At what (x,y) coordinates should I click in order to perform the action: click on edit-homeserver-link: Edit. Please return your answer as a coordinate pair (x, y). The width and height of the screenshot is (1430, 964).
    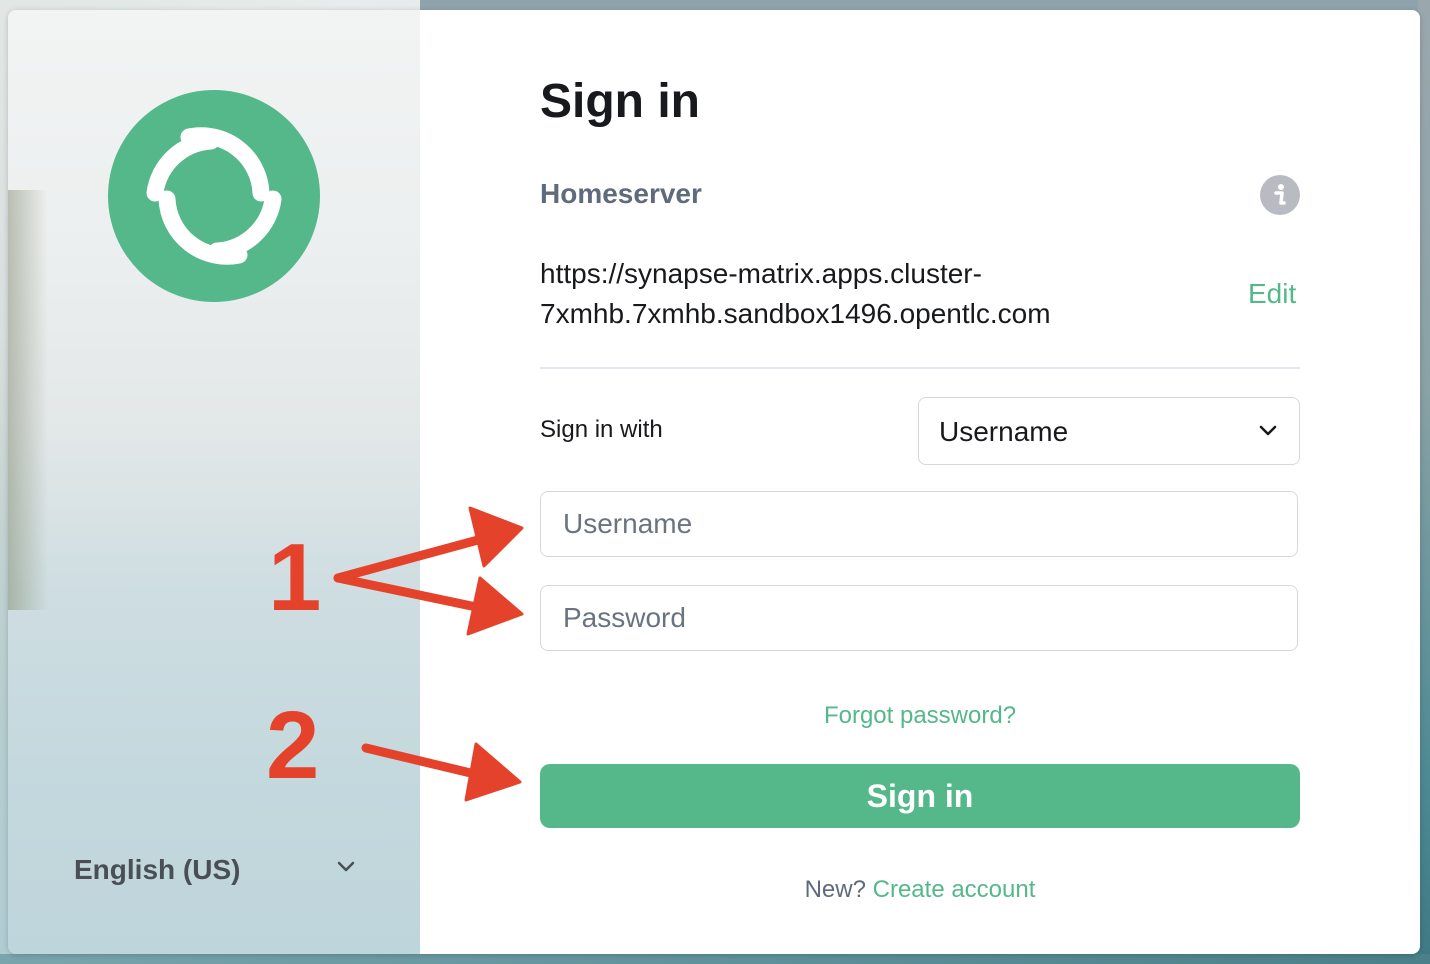
    Looking at the image, I should click on (1272, 294).